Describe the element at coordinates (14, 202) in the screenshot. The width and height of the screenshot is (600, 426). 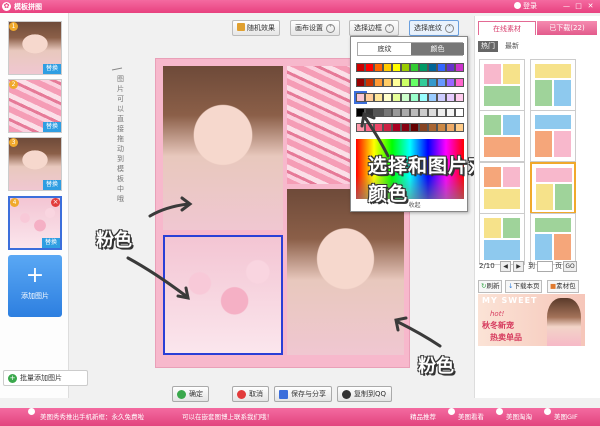
I see `thumb-number: 4` at that location.